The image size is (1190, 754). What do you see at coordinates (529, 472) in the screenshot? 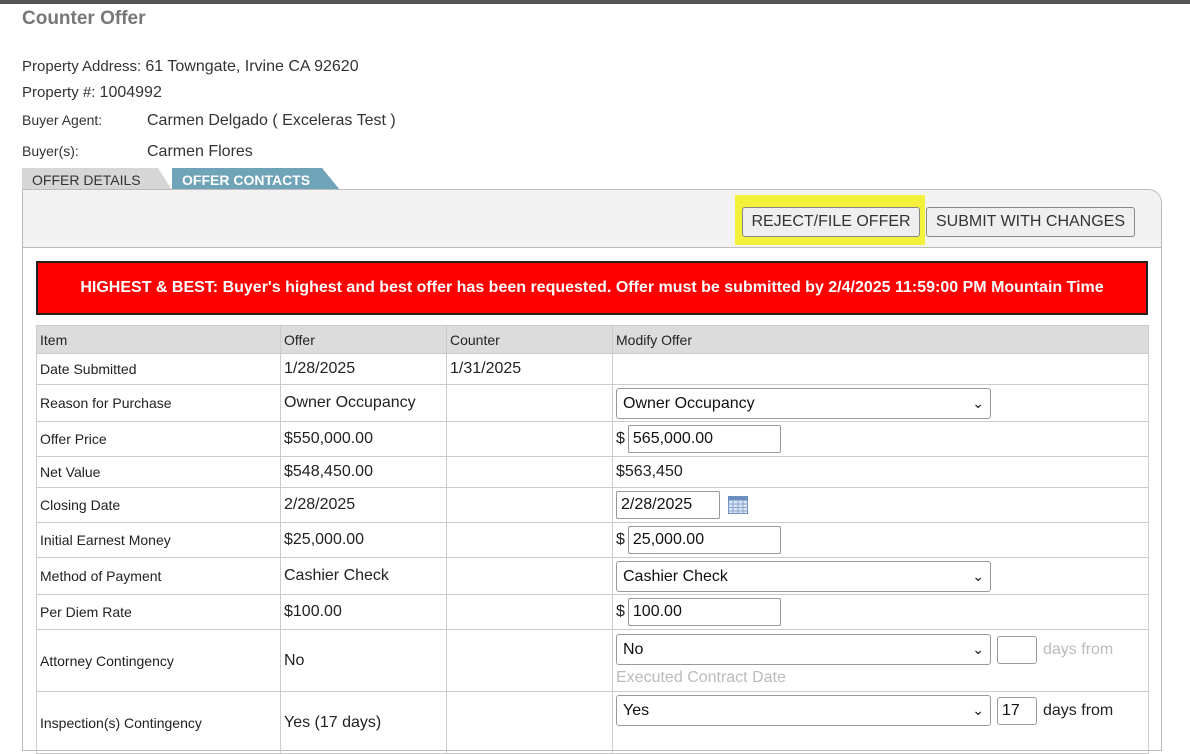
I see `counter-net-value` at bounding box center [529, 472].